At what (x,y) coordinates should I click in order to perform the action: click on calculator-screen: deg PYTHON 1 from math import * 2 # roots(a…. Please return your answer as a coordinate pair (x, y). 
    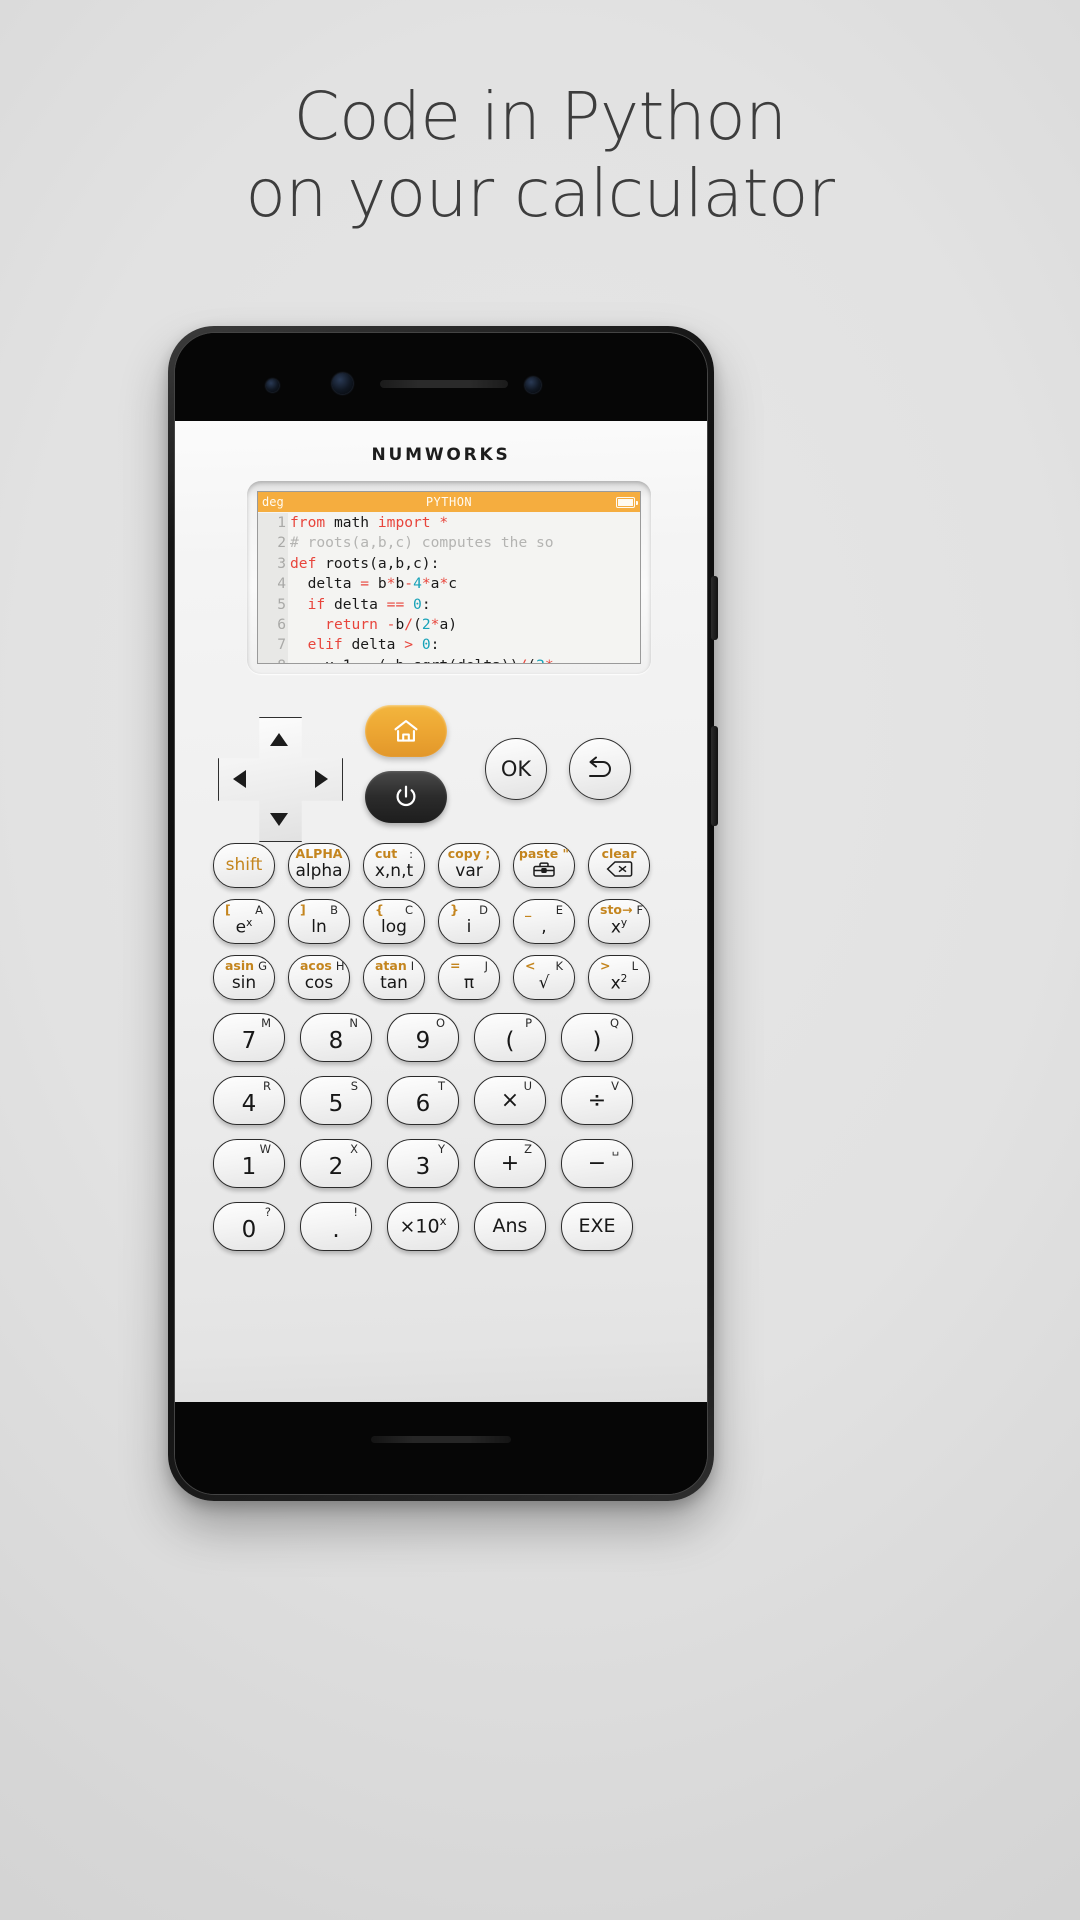
    Looking at the image, I should click on (449, 577).